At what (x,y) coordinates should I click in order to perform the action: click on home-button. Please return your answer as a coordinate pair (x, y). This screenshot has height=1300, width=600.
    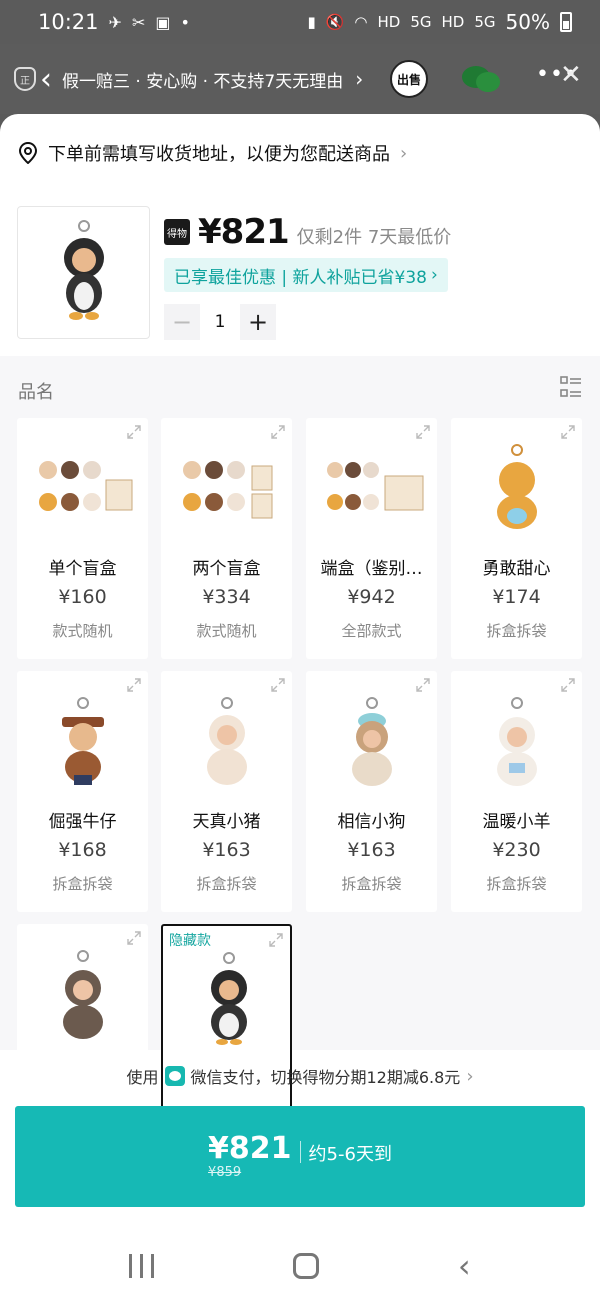
    Looking at the image, I should click on (306, 1266).